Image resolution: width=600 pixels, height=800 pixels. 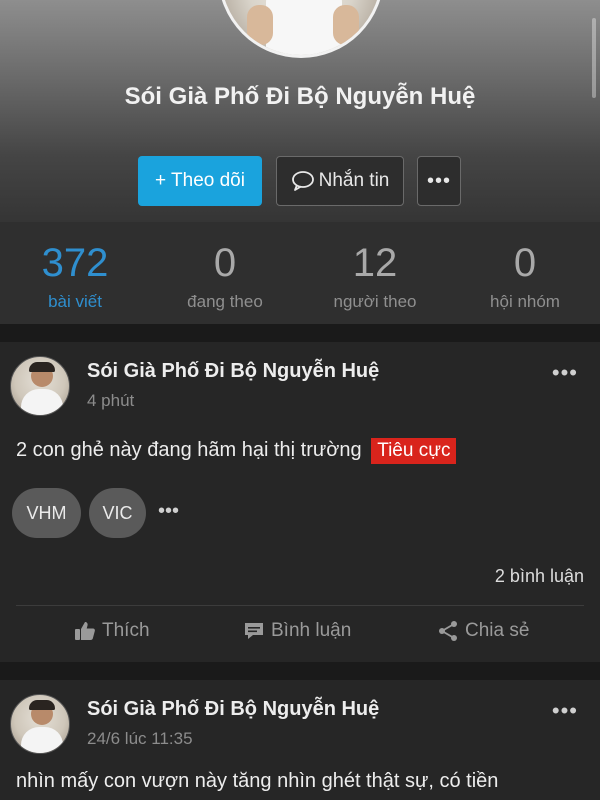 I want to click on stat-followers: 12 người theo, so click(x=375, y=273).